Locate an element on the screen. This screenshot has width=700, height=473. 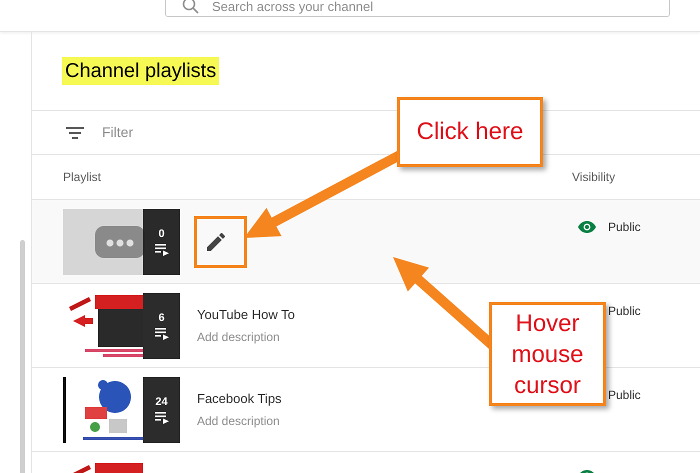
video-count: 0 is located at coordinates (161, 234).